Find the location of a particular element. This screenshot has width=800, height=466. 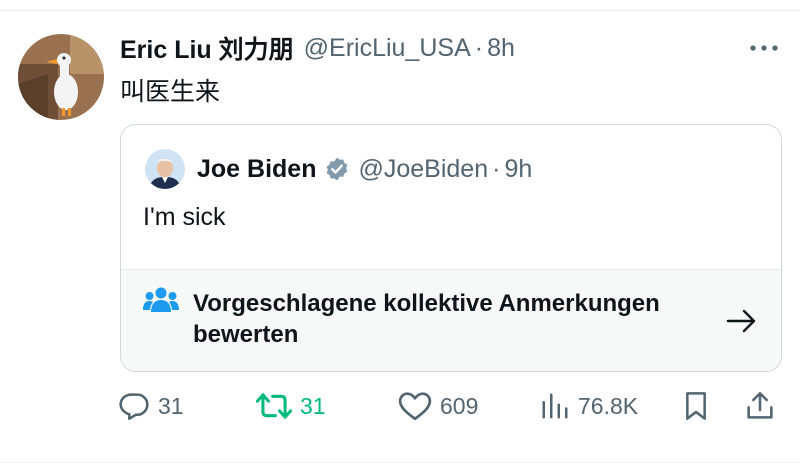

bottom-divider is located at coordinates (400, 462).